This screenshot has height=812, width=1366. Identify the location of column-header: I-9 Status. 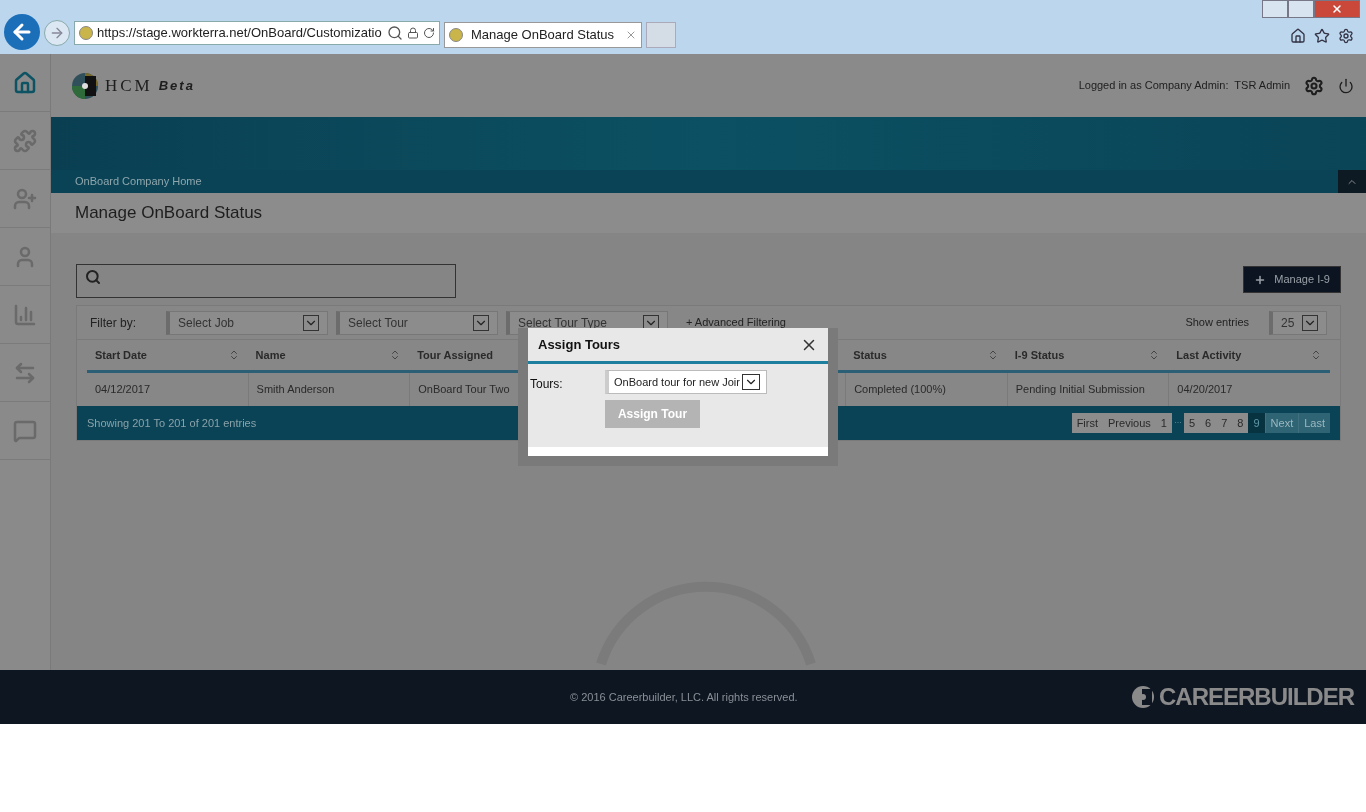
(1087, 355).